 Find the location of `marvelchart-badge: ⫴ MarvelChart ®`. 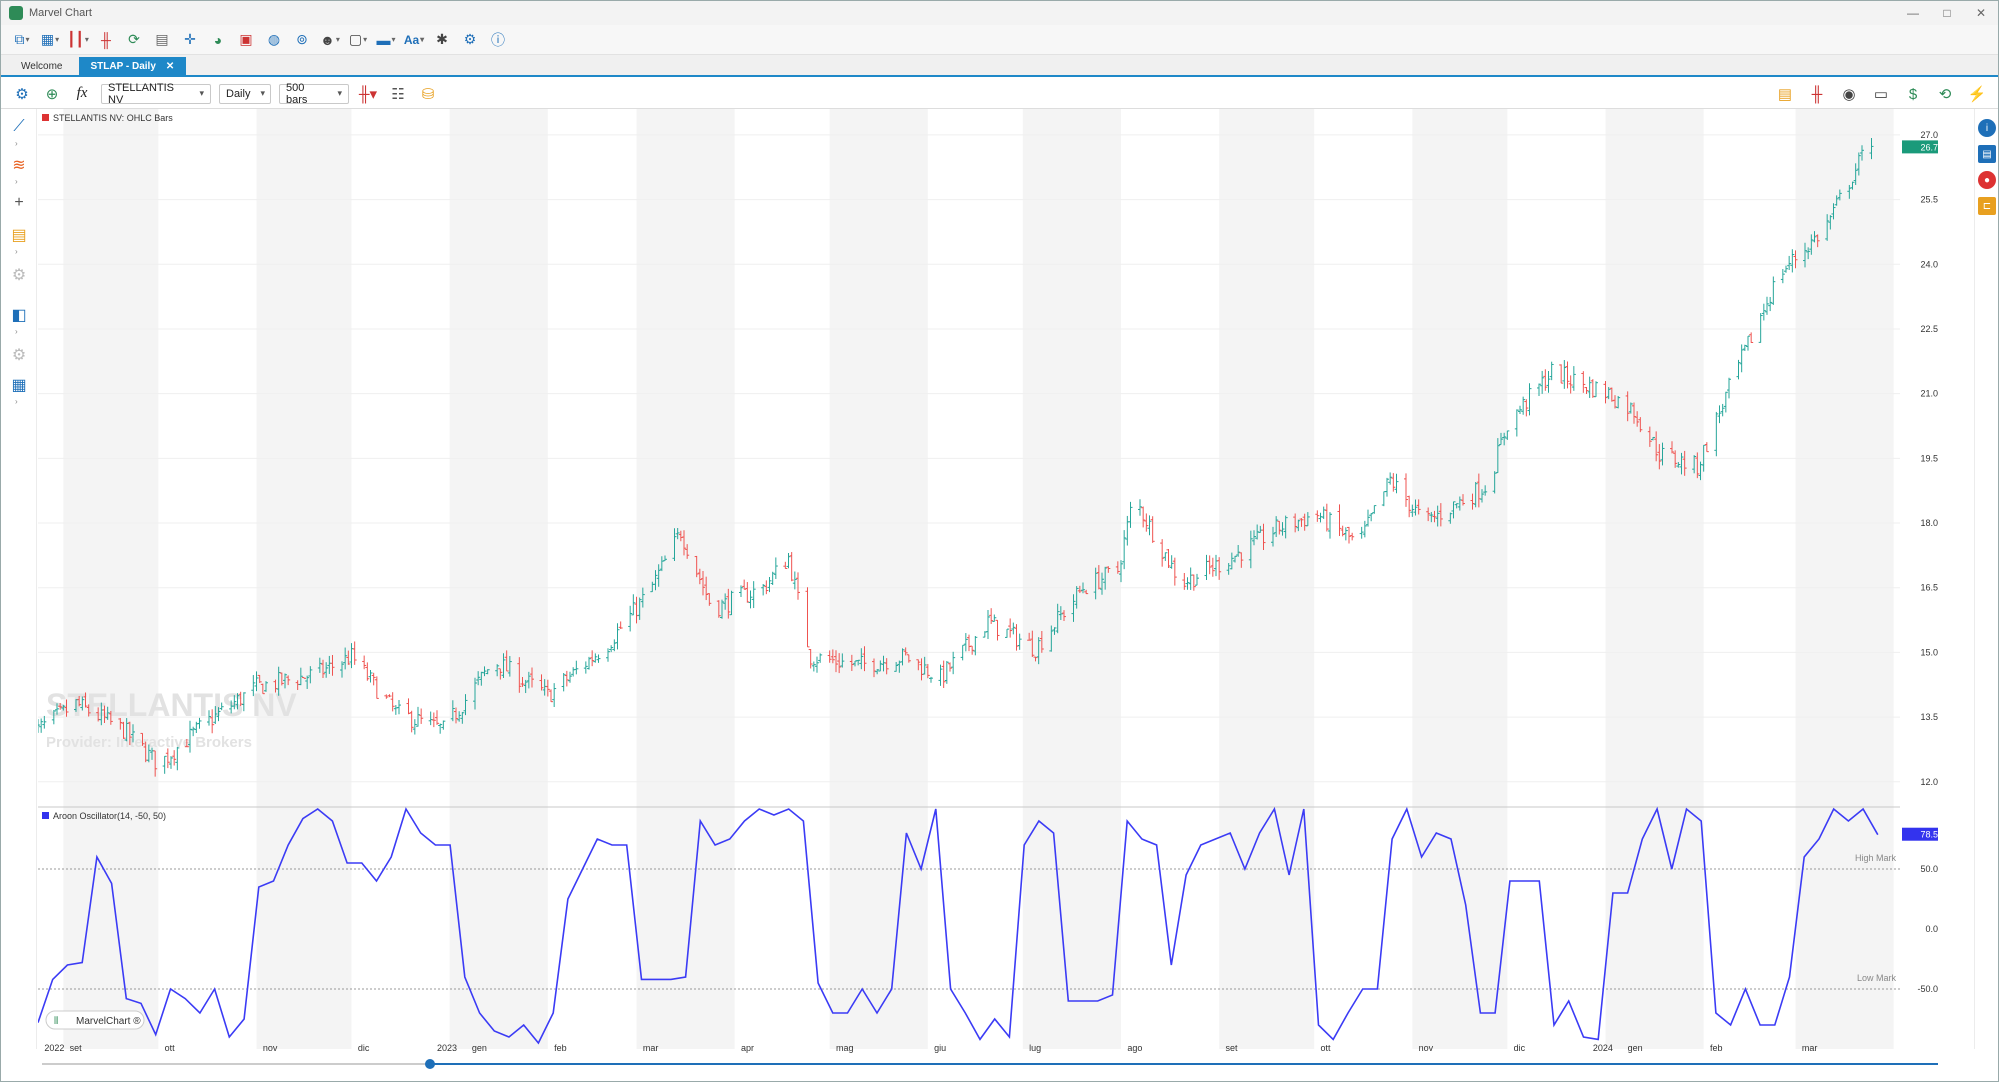

marvelchart-badge: ⫴ MarvelChart ® is located at coordinates (95, 1020).